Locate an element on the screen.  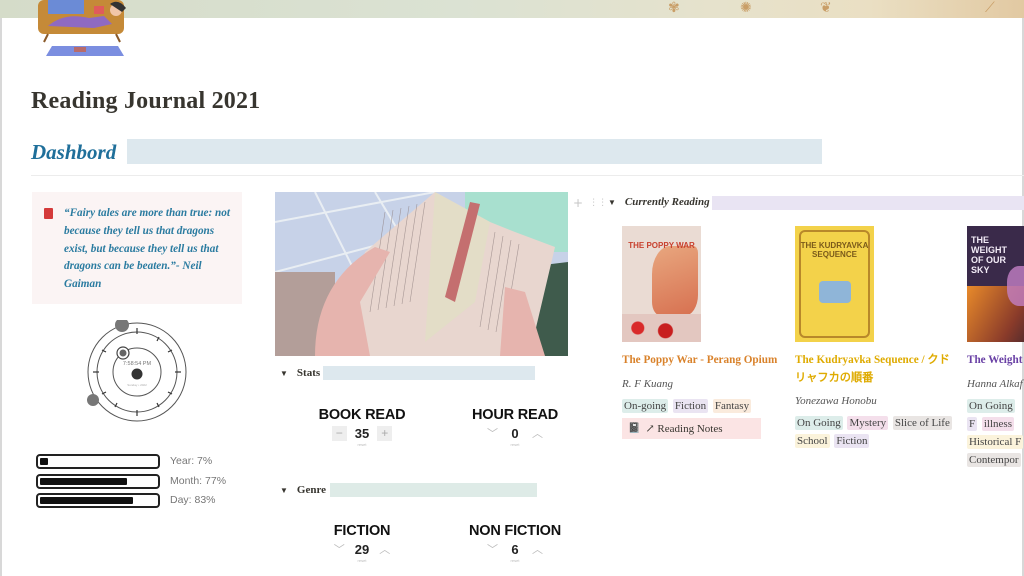
page-cover: ✾ ✺ ❦ ⟋ is located at coordinates (512, 9).